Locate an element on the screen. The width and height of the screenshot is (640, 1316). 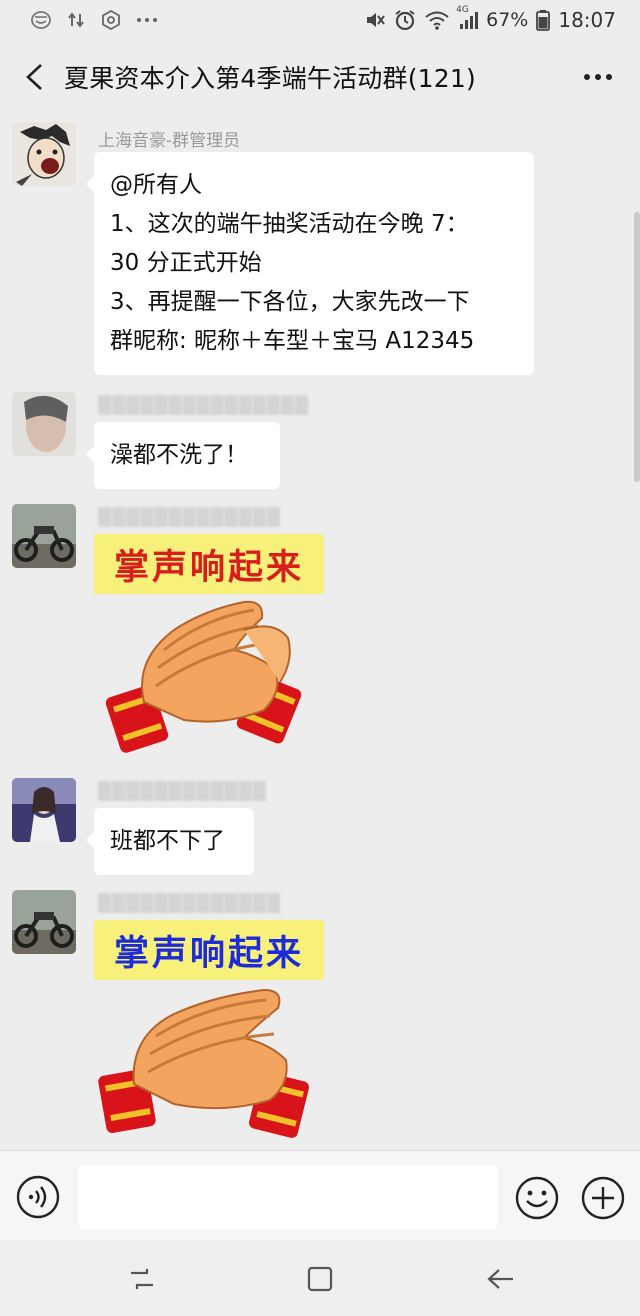
status-right-icons: 4G 67% 18:07 is located at coordinates (490, 18).